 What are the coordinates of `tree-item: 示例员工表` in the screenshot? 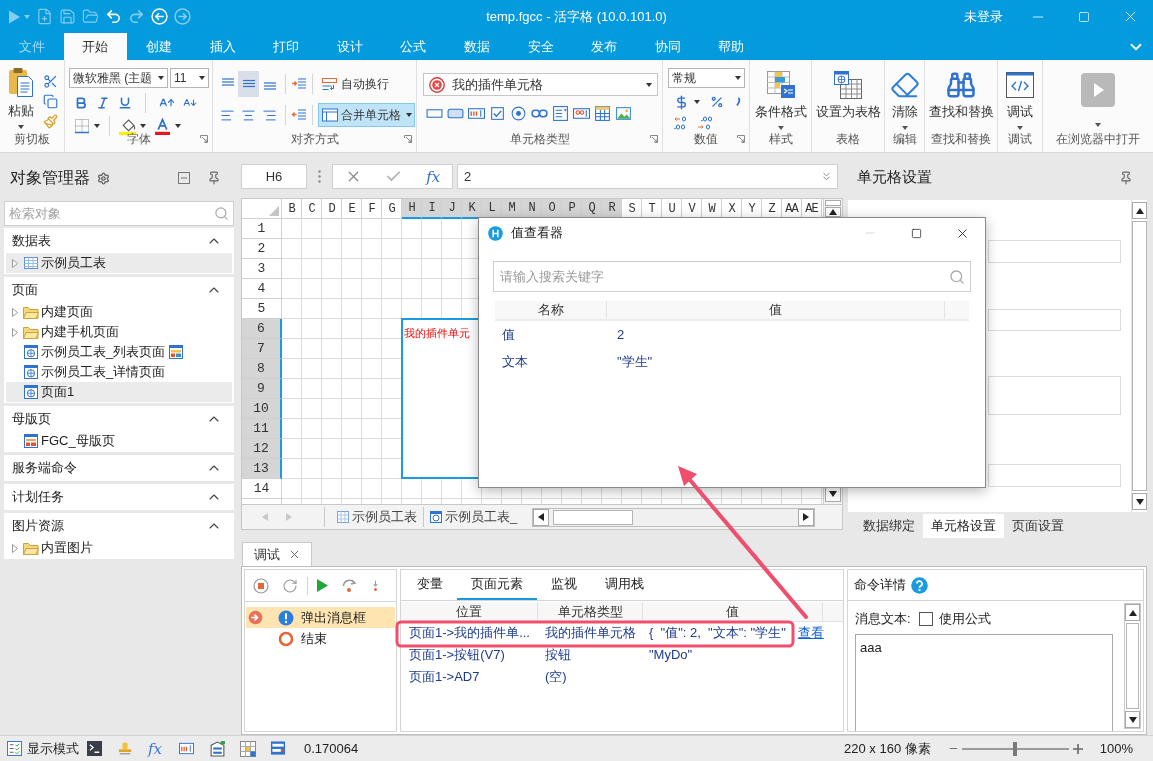 It's located at (119, 263).